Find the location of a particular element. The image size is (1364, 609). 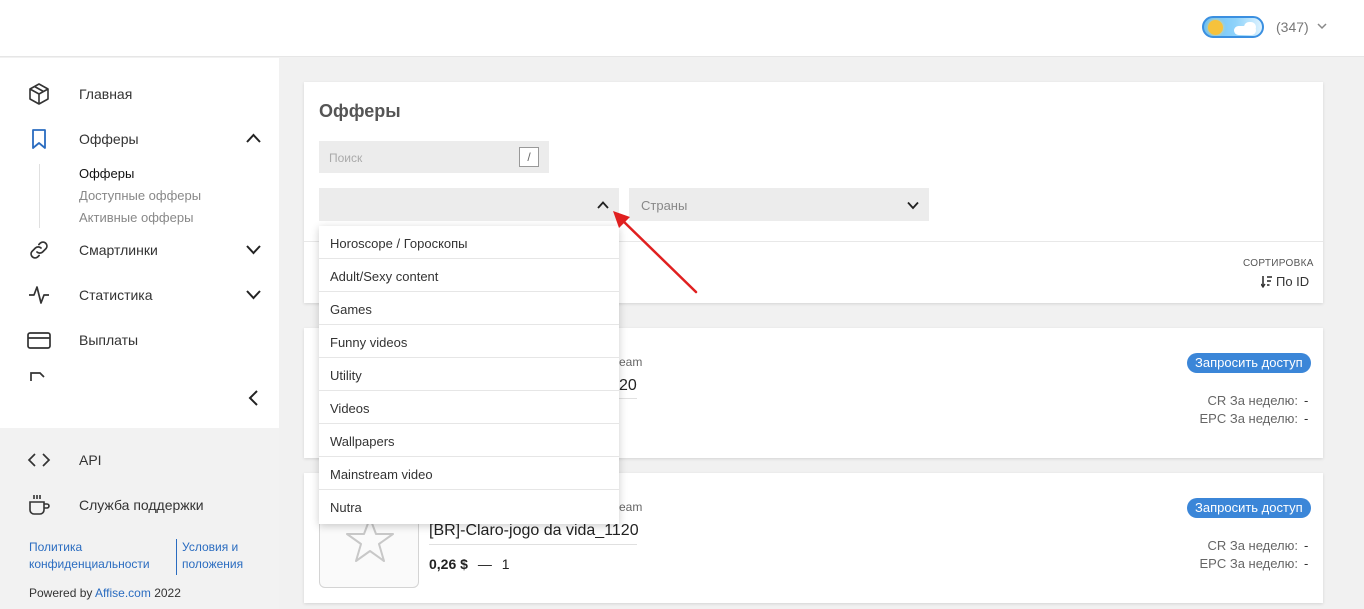

sun-icon is located at coordinates (1215, 27).